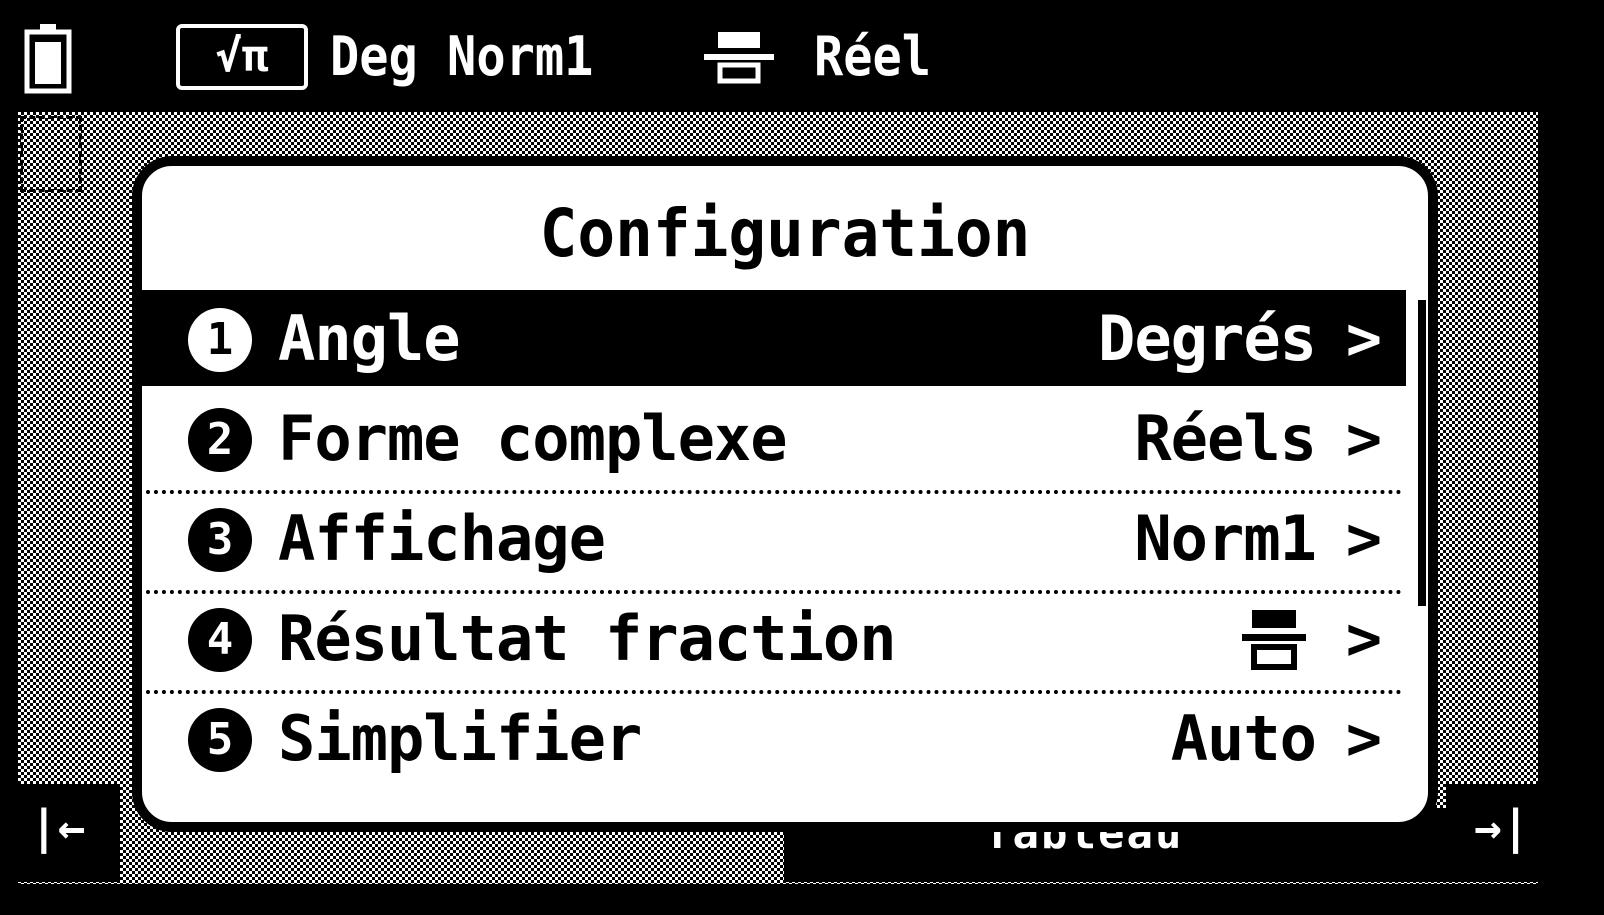 The width and height of the screenshot is (1604, 915). I want to click on item-value: Norm1, so click(1225, 538).